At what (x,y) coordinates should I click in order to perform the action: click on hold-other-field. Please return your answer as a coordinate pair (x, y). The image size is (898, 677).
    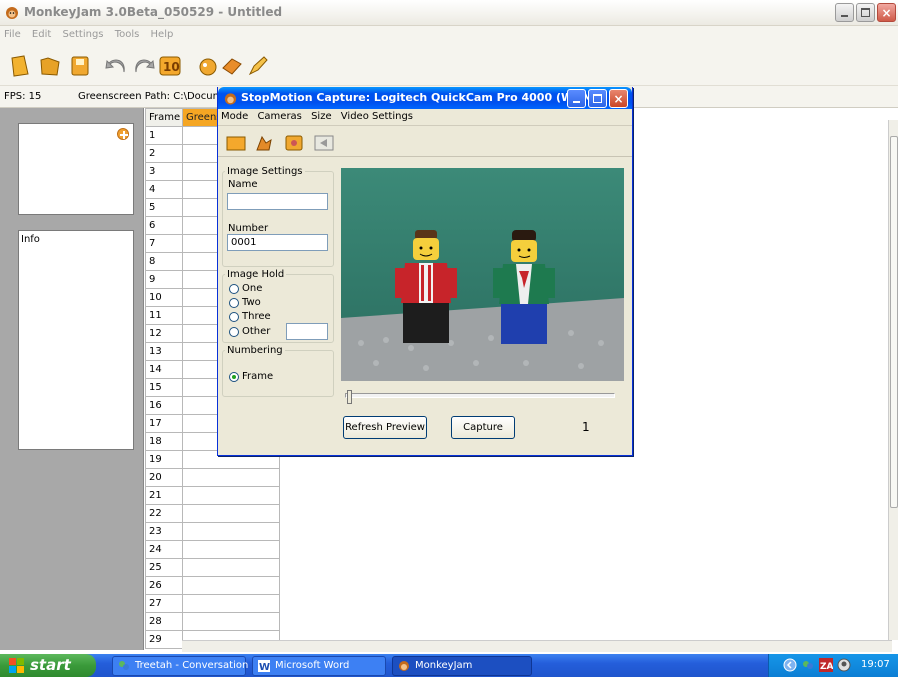
    Looking at the image, I should click on (307, 331).